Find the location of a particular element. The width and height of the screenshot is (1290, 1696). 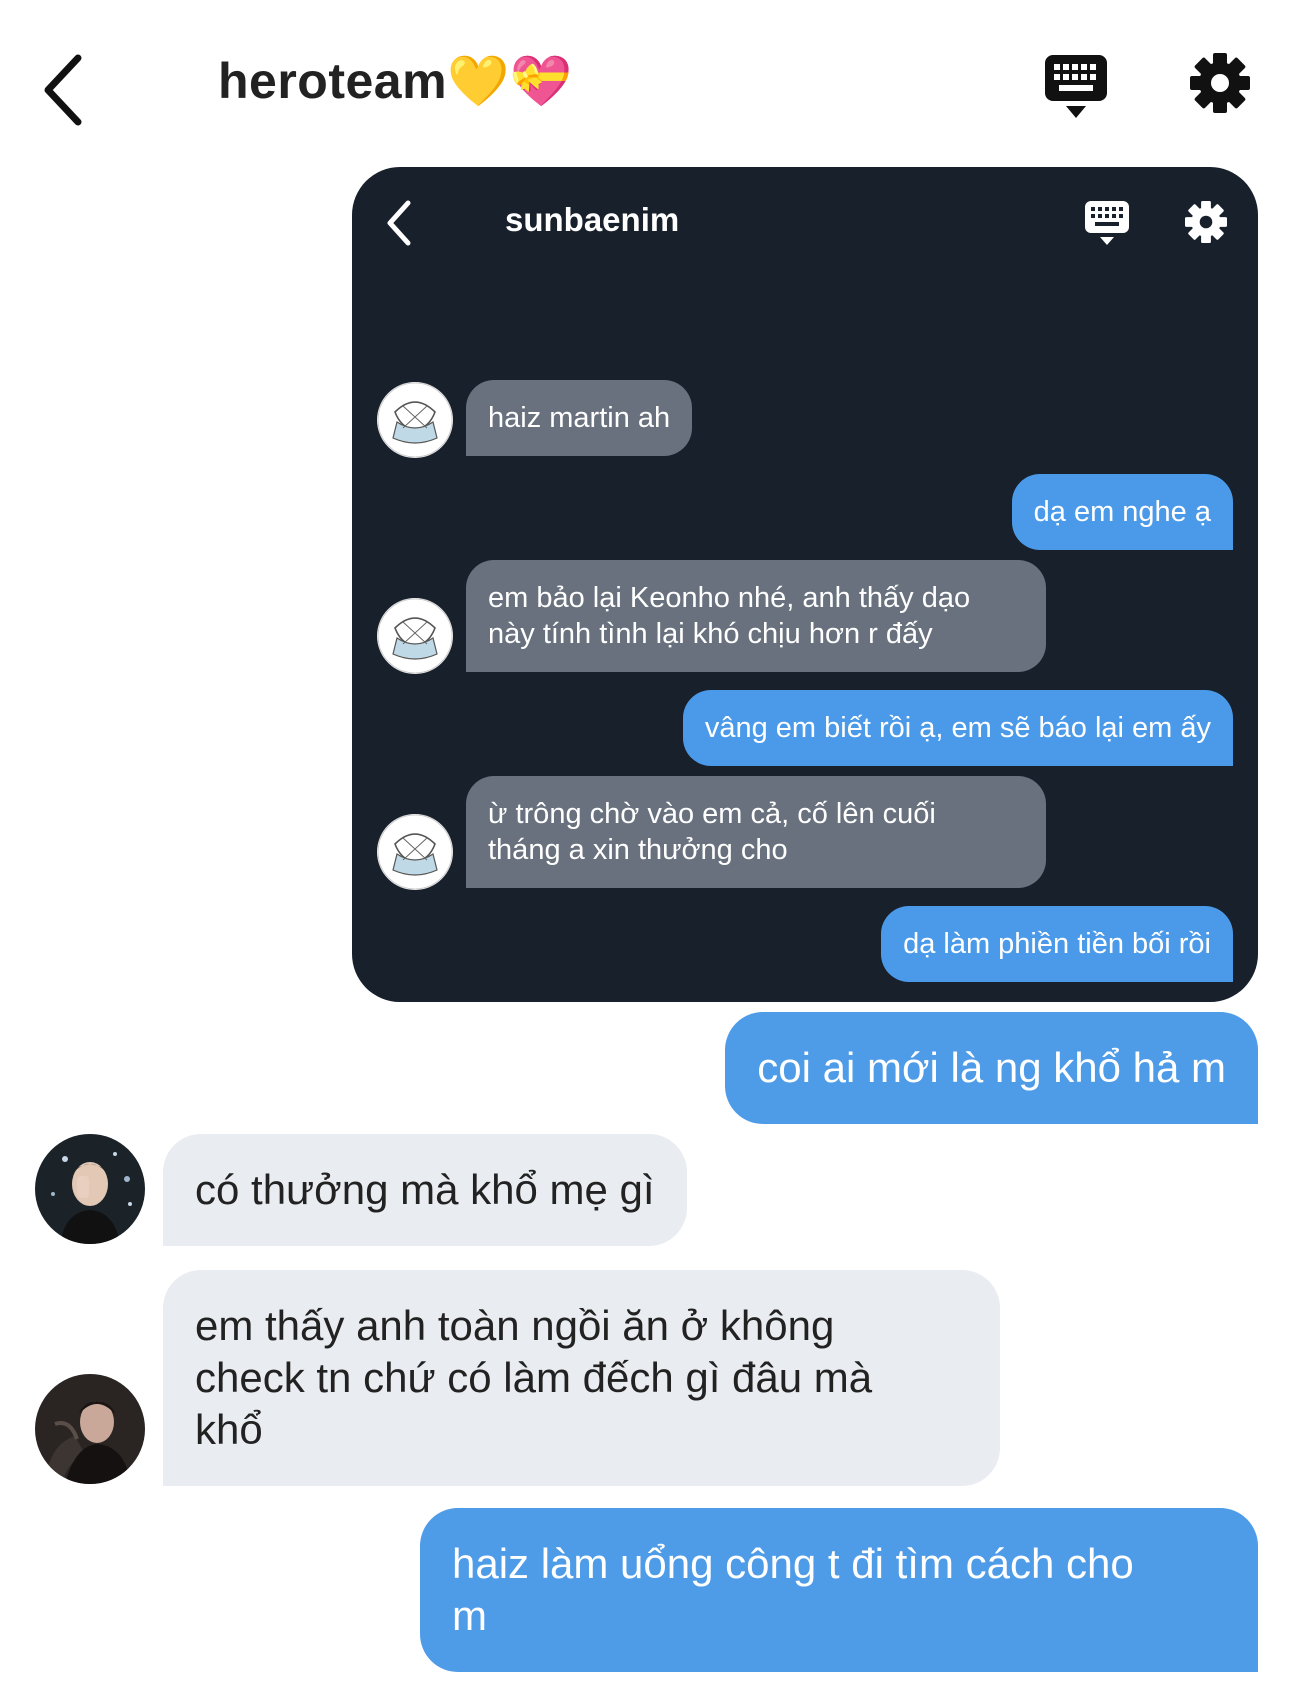

settings-button is located at coordinates (1220, 83).